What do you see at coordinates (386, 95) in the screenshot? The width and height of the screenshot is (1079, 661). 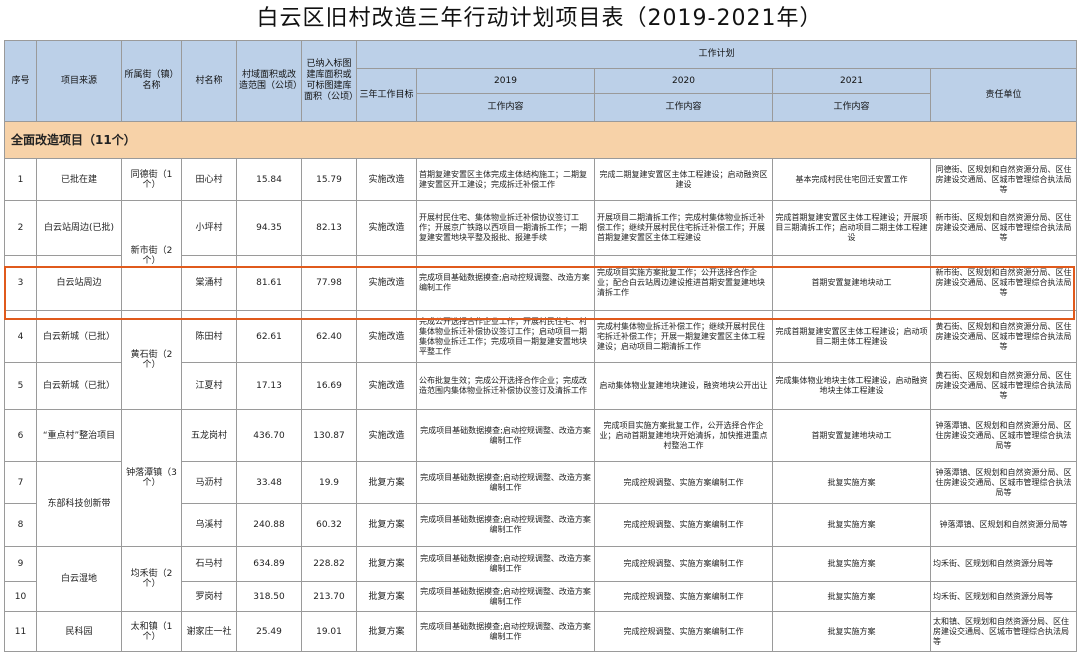 I see `header-goal: 三年工作目标` at bounding box center [386, 95].